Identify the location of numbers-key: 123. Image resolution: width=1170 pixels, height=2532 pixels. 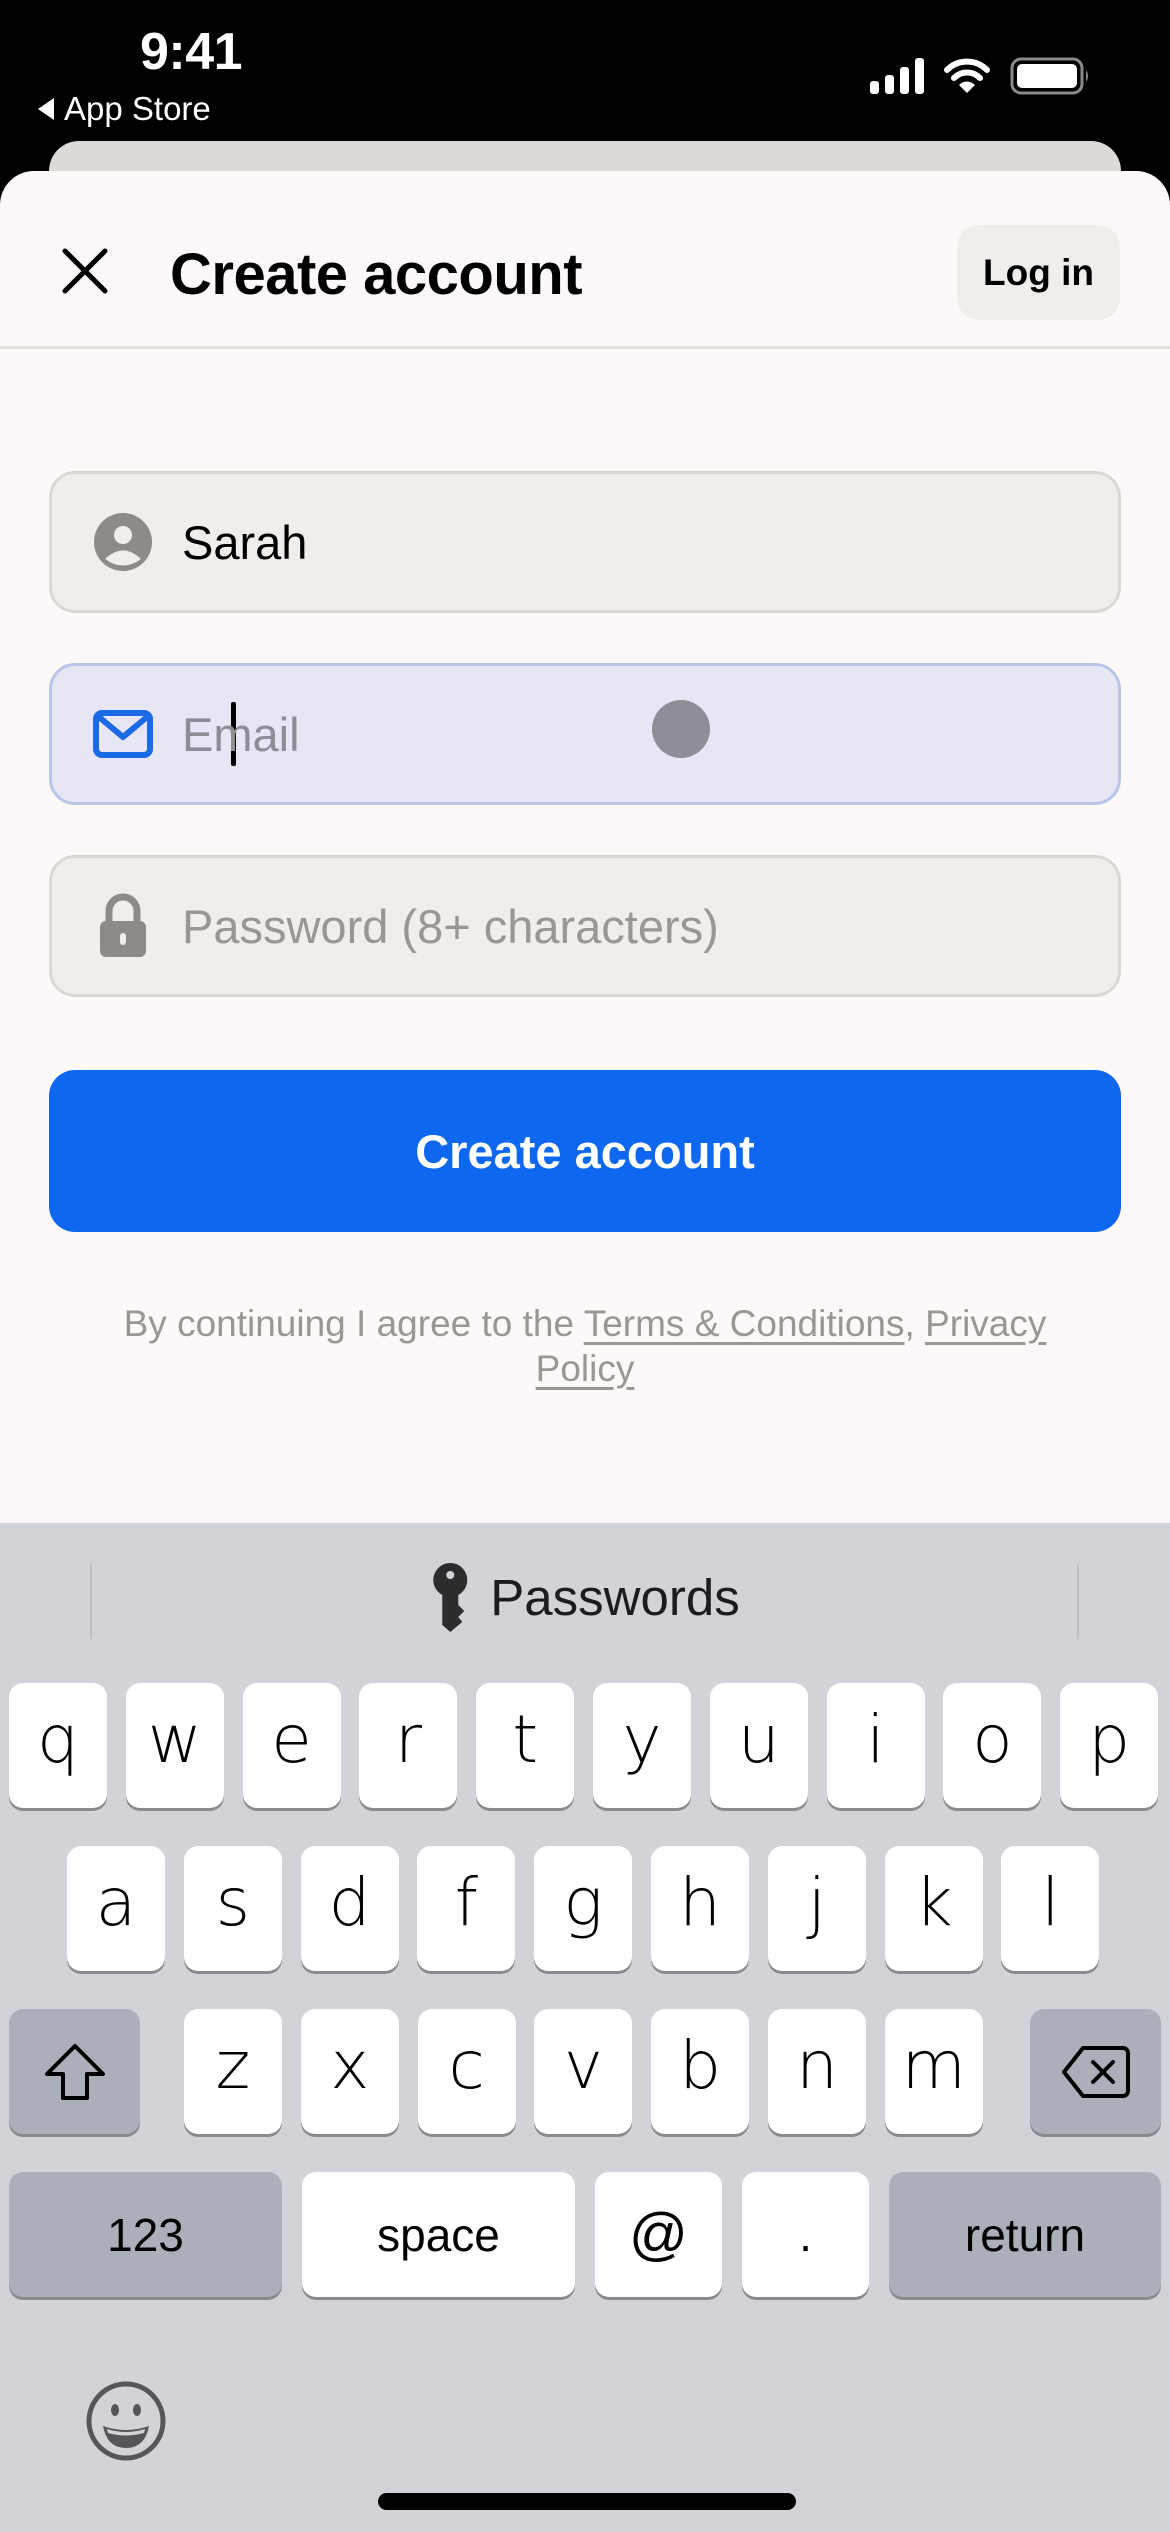
(145, 2234).